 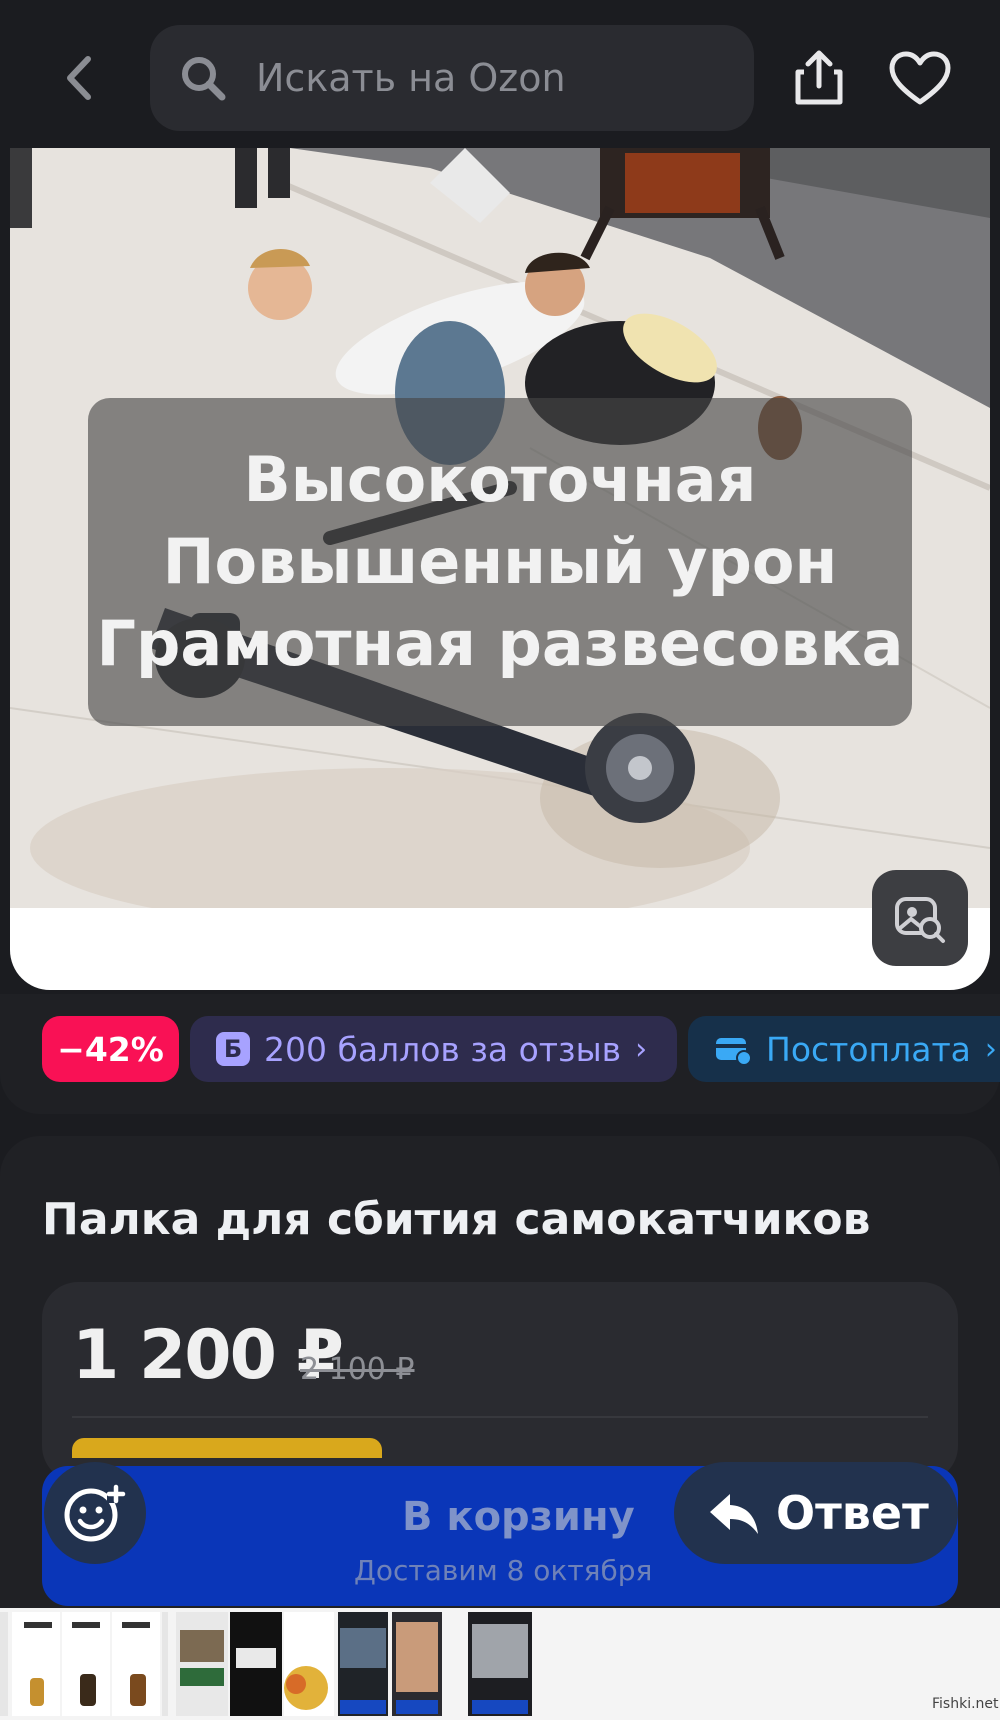 What do you see at coordinates (110, 1049) in the screenshot?
I see `discount-badge: −42%` at bounding box center [110, 1049].